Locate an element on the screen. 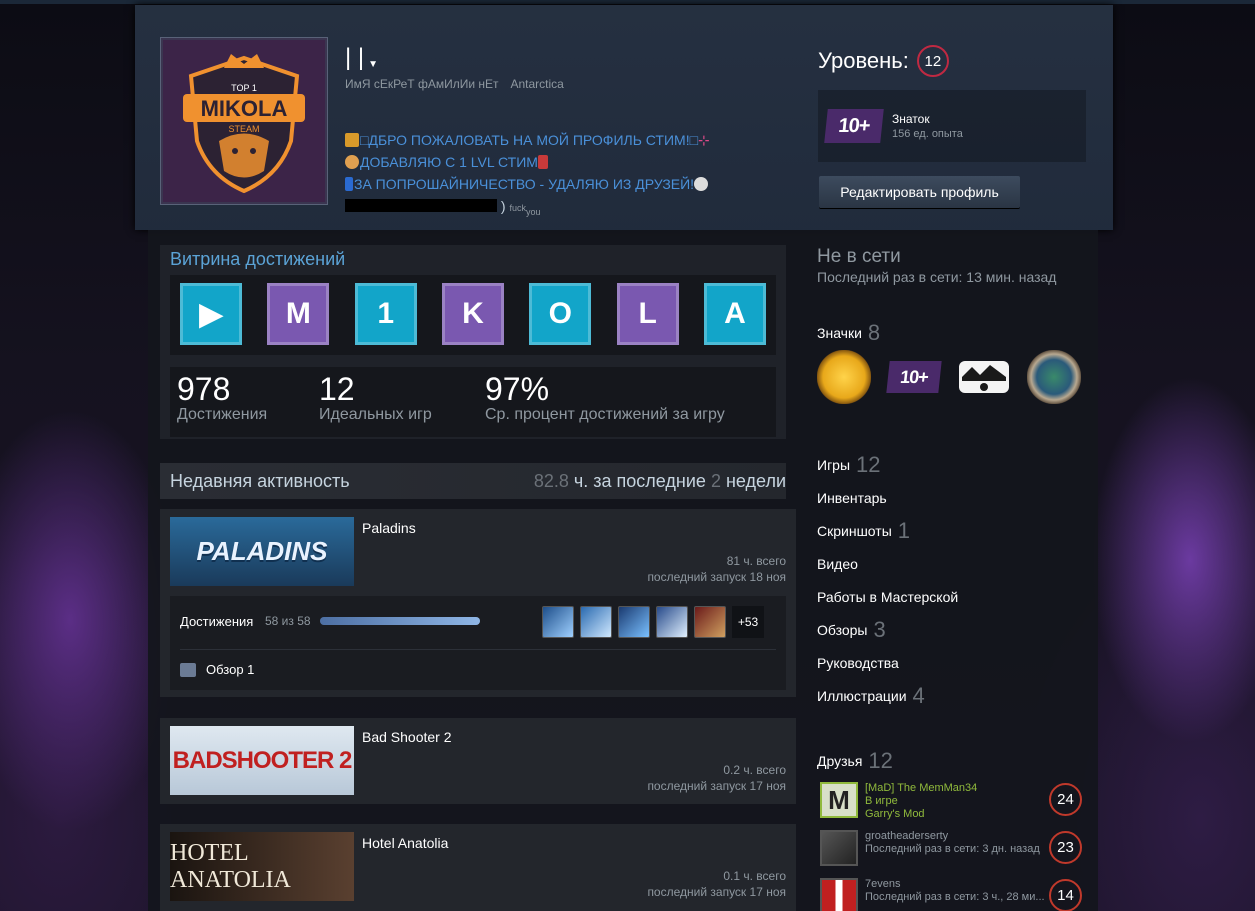  stat-achievements: 978 Достижения is located at coordinates (222, 397).